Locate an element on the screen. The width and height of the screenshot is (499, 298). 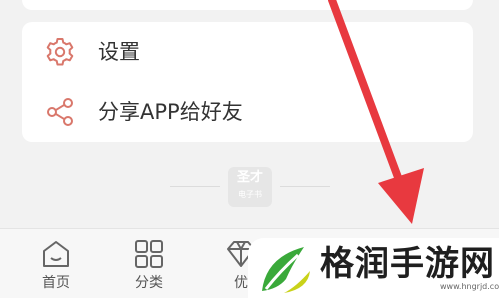
site-watermark-url: www.hngrjd.com is located at coordinates (469, 286).